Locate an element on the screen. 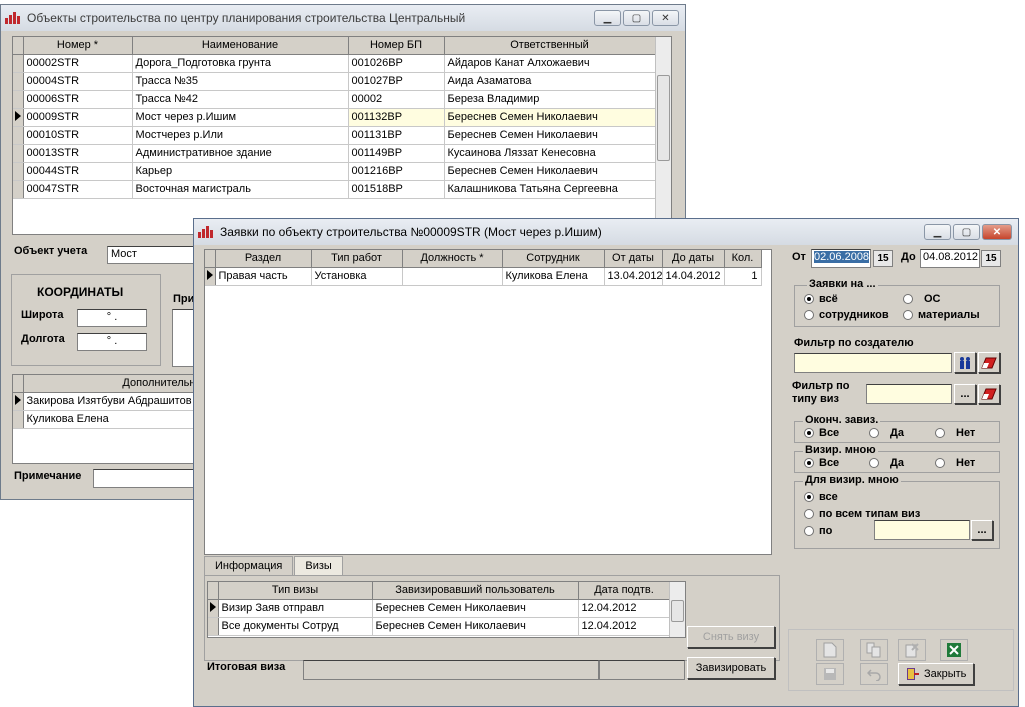  name-cell: Административное здание is located at coordinates (240, 153).